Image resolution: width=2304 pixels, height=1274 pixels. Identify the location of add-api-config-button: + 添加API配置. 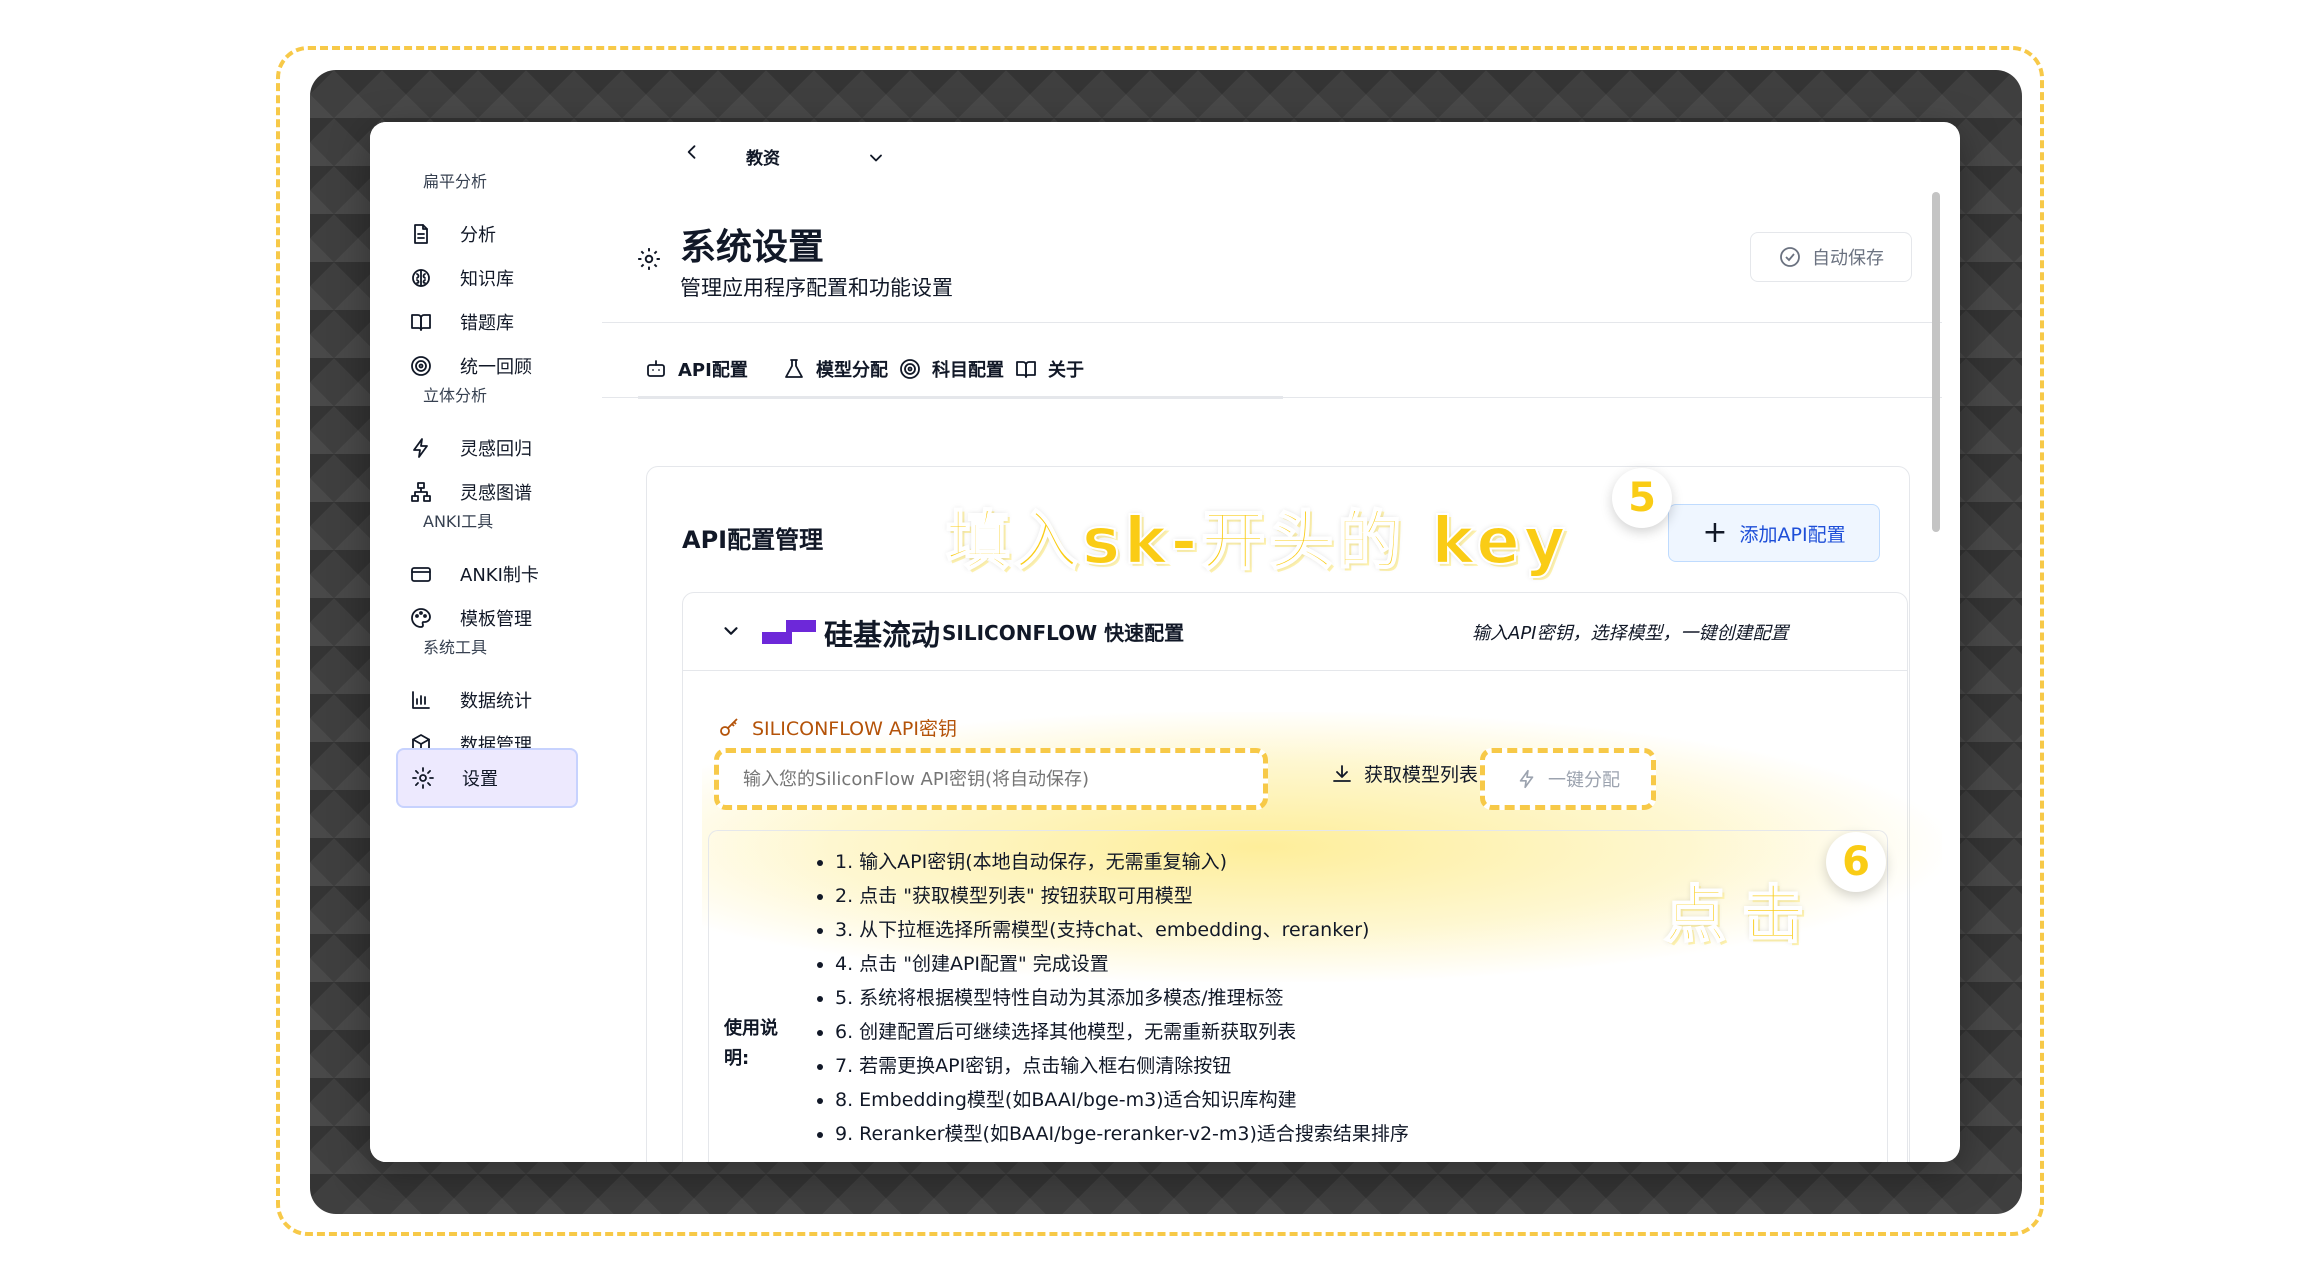
(1774, 533).